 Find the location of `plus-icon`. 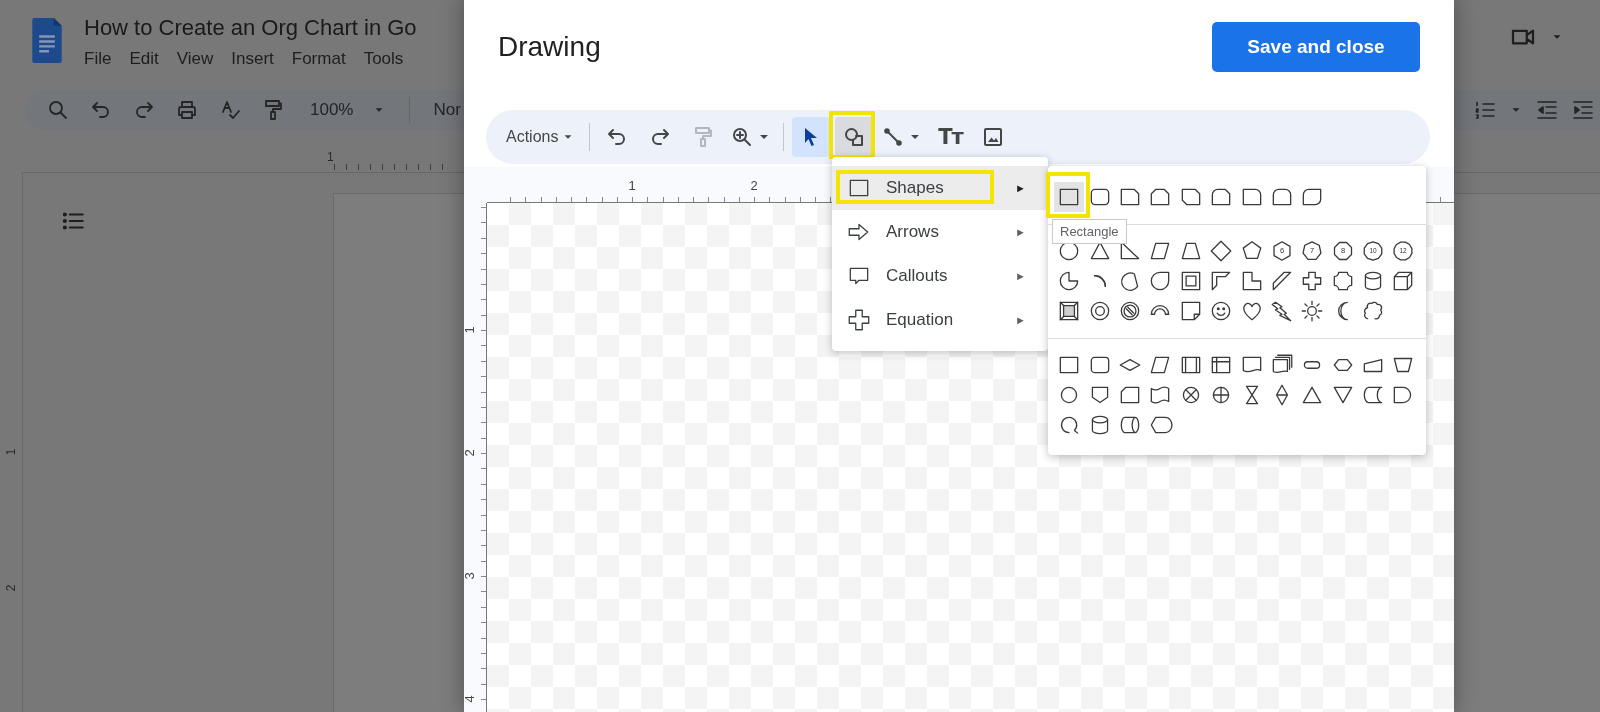

plus-icon is located at coordinates (859, 320).